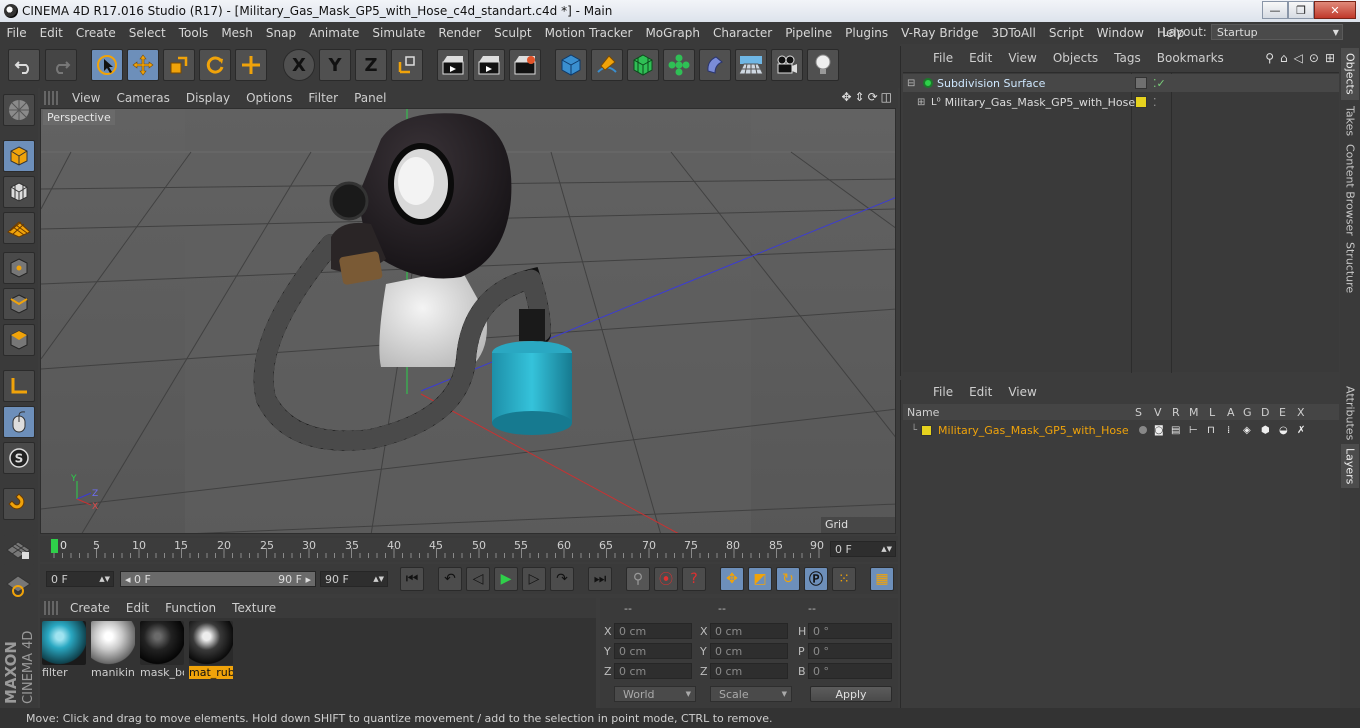 The width and height of the screenshot is (1360, 728). What do you see at coordinates (143, 65) in the screenshot?
I see `move-tool-button` at bounding box center [143, 65].